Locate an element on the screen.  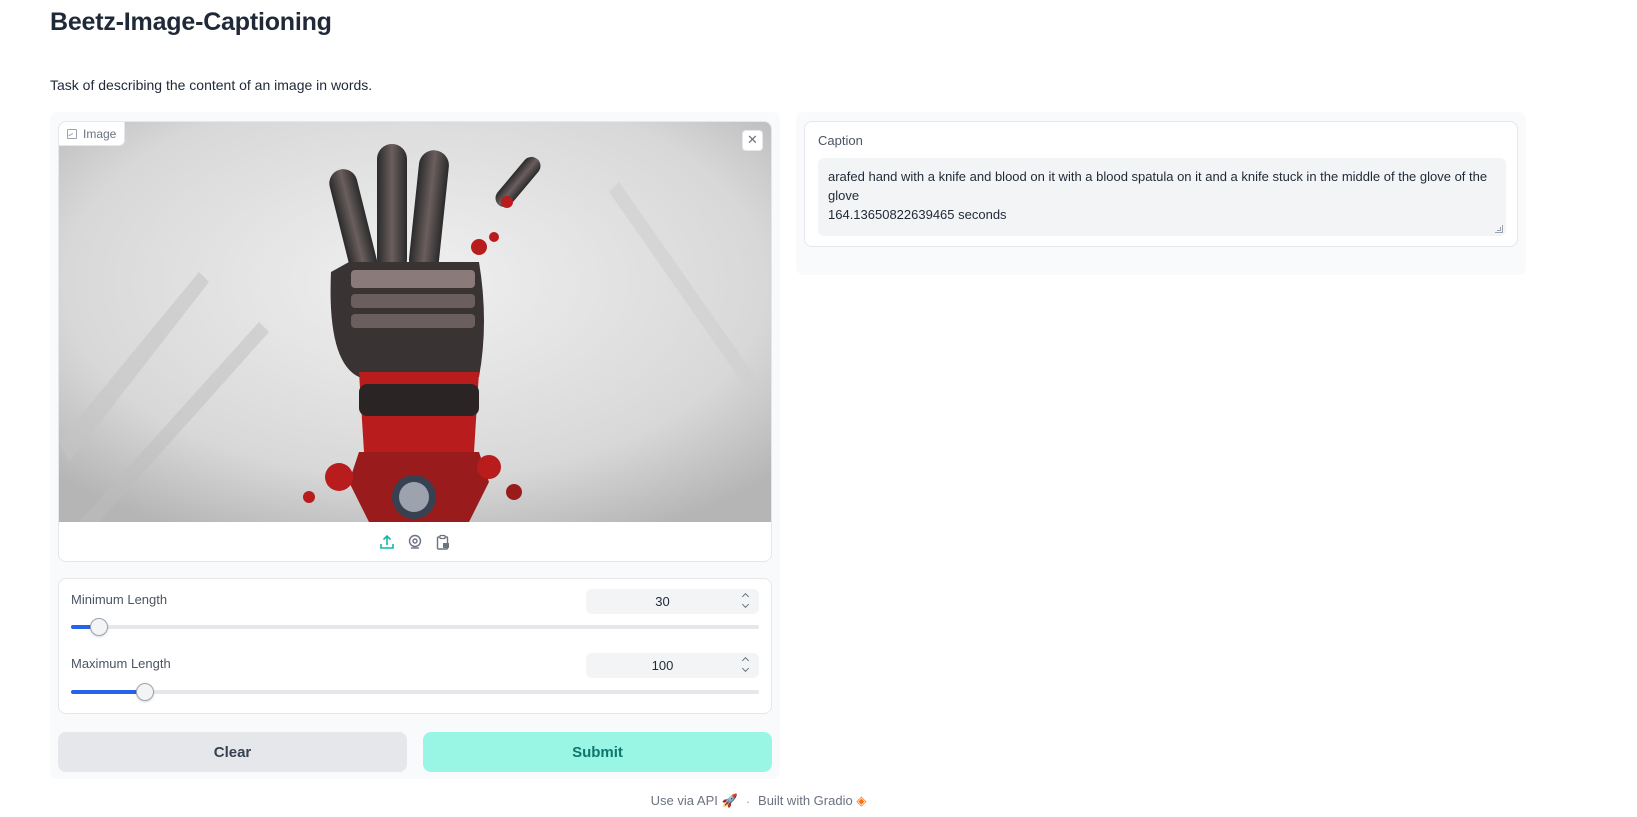
caption-label: Caption is located at coordinates (840, 140).